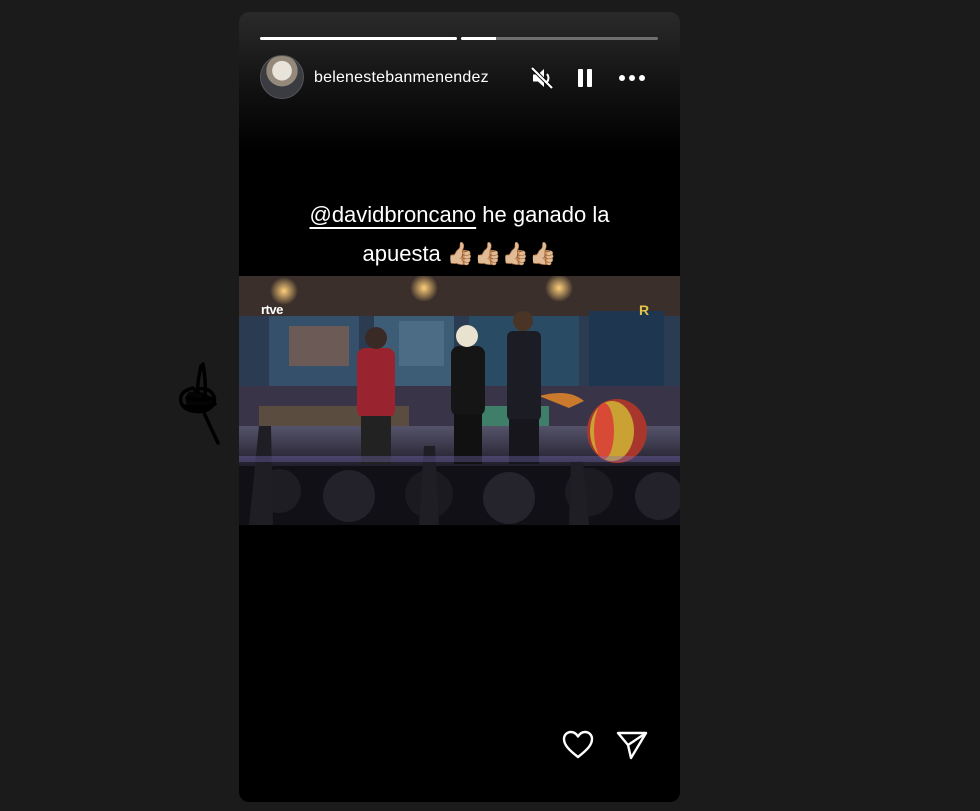 This screenshot has height=811, width=980. I want to click on pause-icon, so click(585, 78).